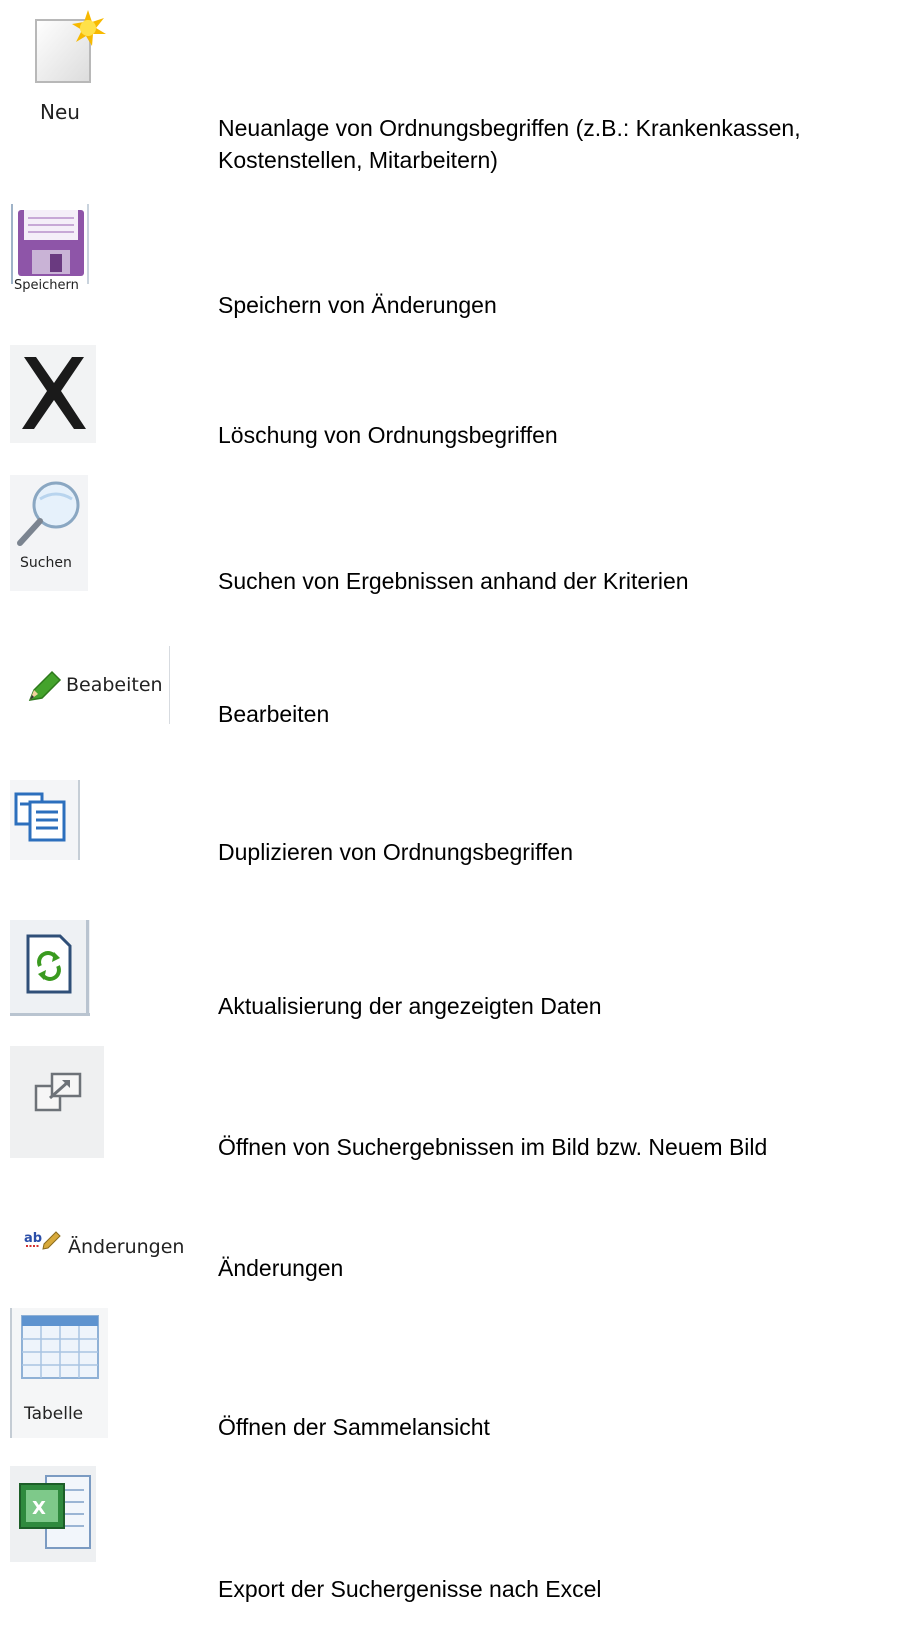  I want to click on new-document-icon, so click(70, 46).